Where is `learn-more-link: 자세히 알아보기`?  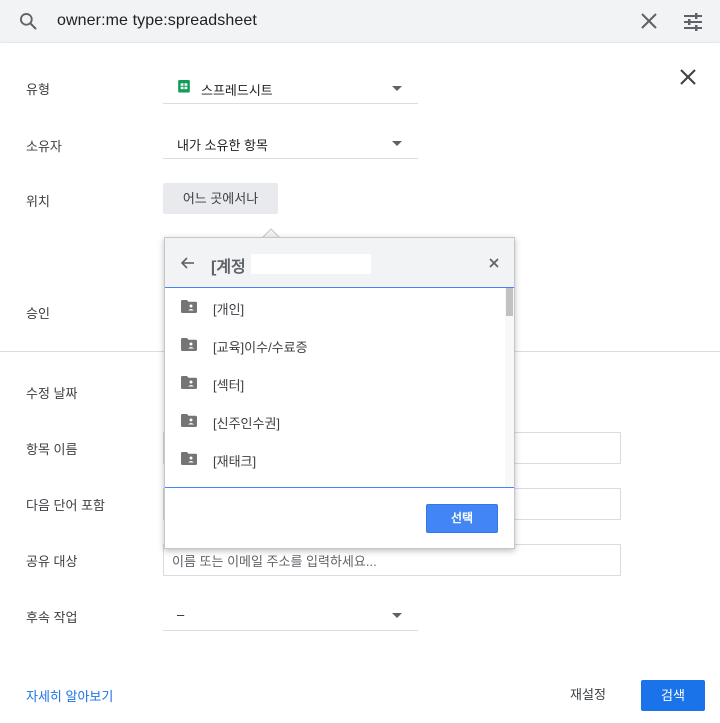 learn-more-link: 자세히 알아보기 is located at coordinates (69, 695).